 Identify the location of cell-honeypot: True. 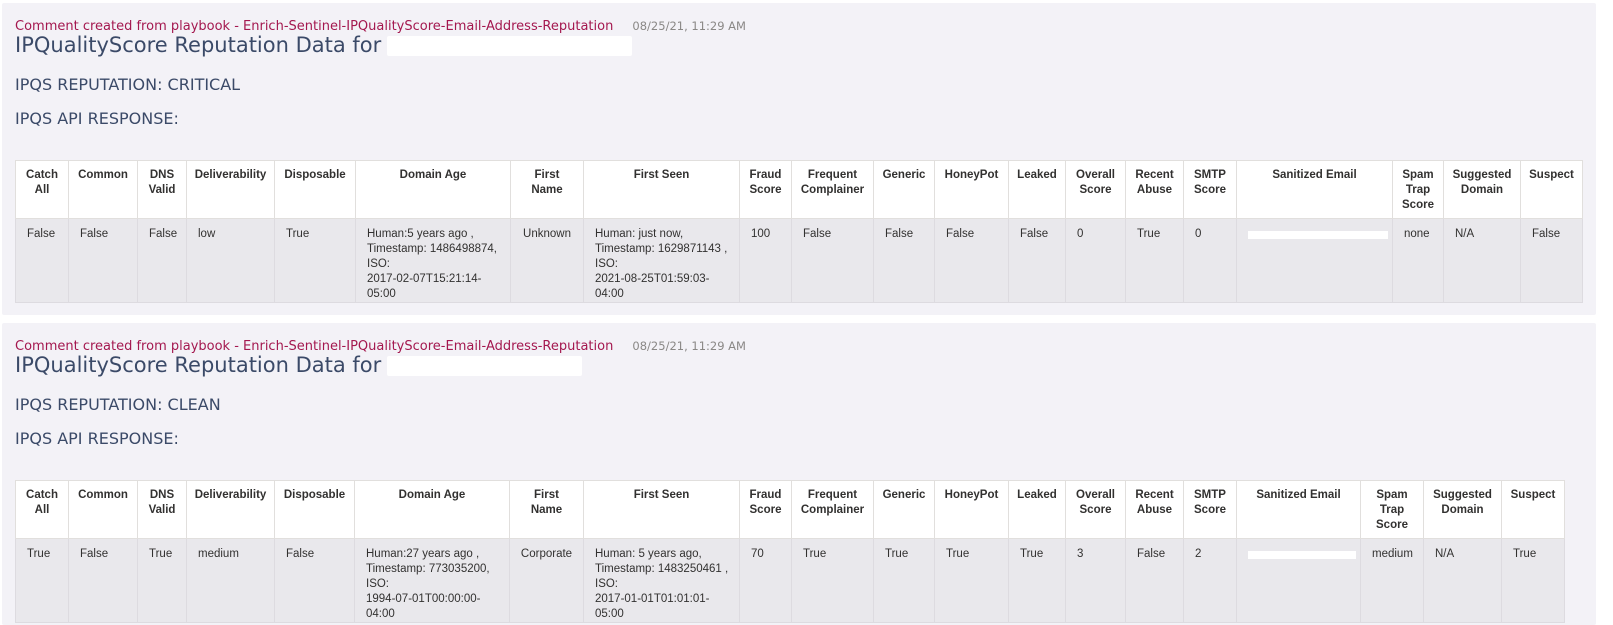
(971, 580).